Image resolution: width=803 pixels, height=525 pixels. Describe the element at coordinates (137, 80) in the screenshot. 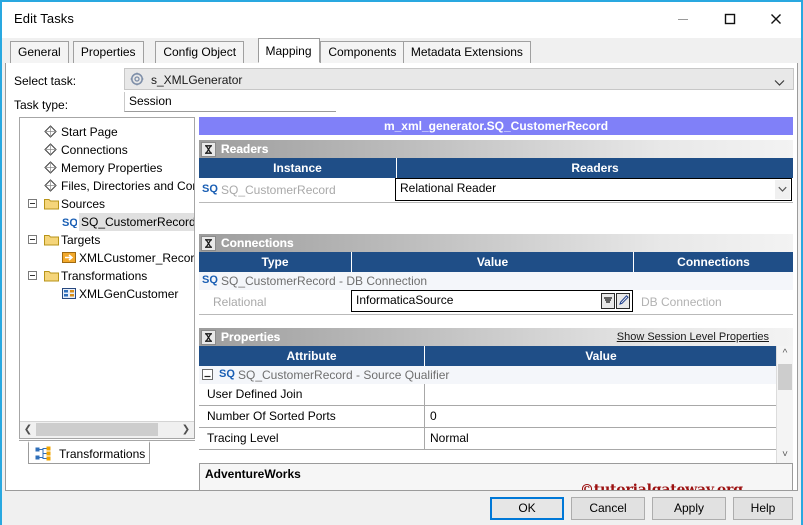

I see `session-gear-icon` at that location.